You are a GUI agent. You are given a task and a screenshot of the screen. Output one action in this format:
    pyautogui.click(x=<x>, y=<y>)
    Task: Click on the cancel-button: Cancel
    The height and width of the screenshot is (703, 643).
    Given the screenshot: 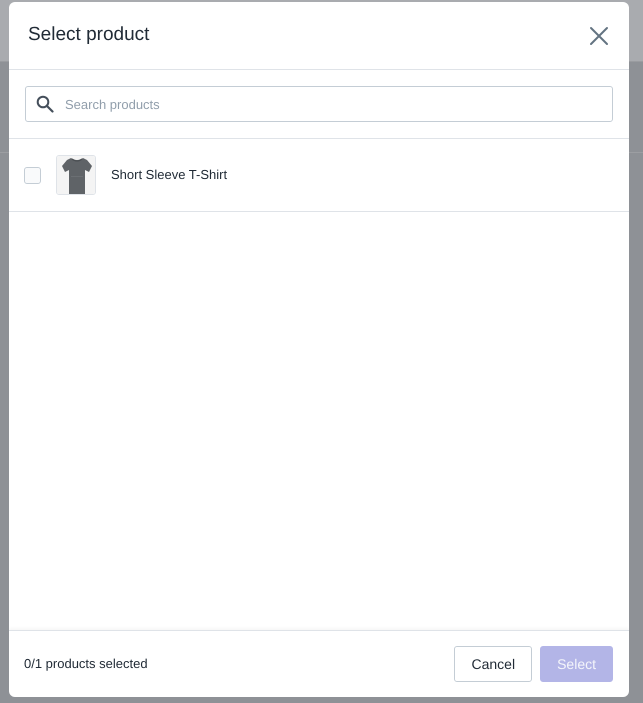 What is the action you would take?
    pyautogui.click(x=493, y=664)
    